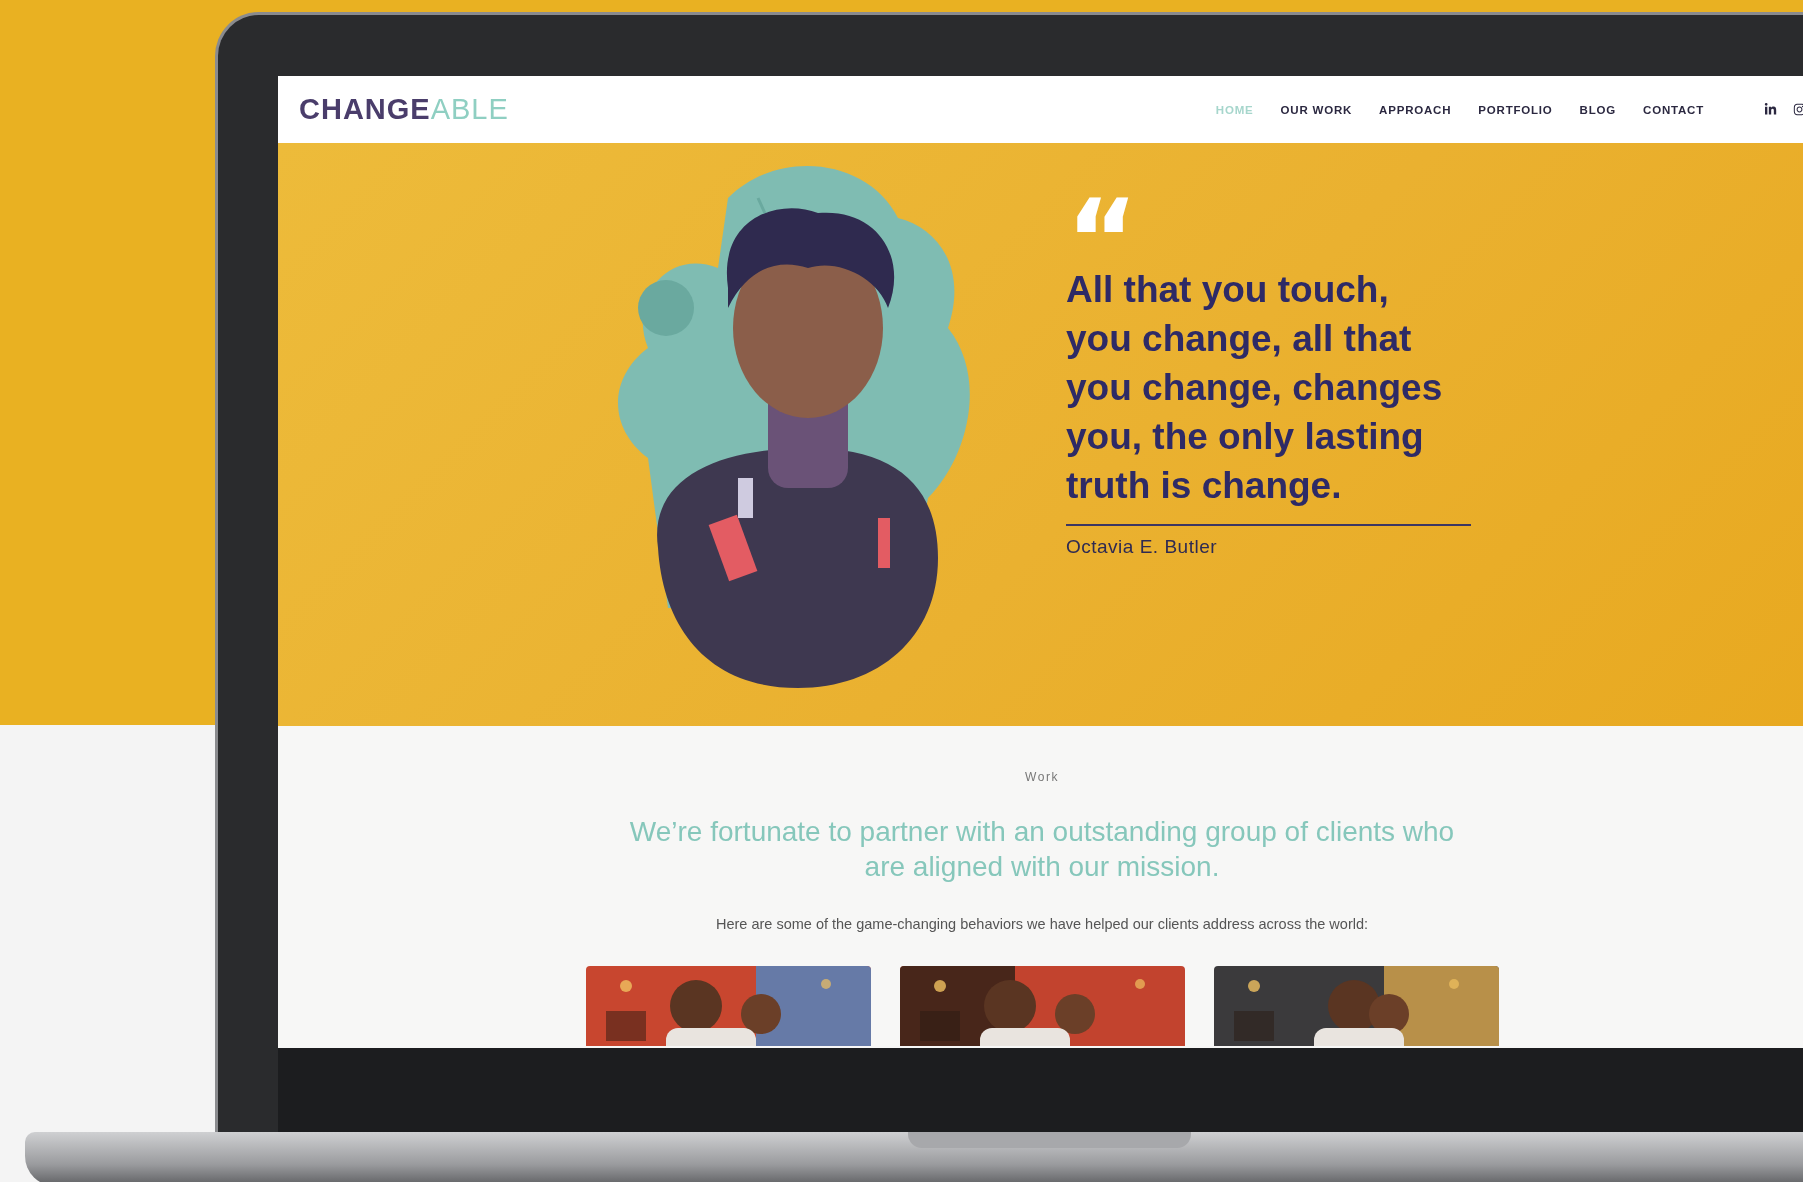  What do you see at coordinates (1316, 109) in the screenshot?
I see `nav-link: OUR WORK` at bounding box center [1316, 109].